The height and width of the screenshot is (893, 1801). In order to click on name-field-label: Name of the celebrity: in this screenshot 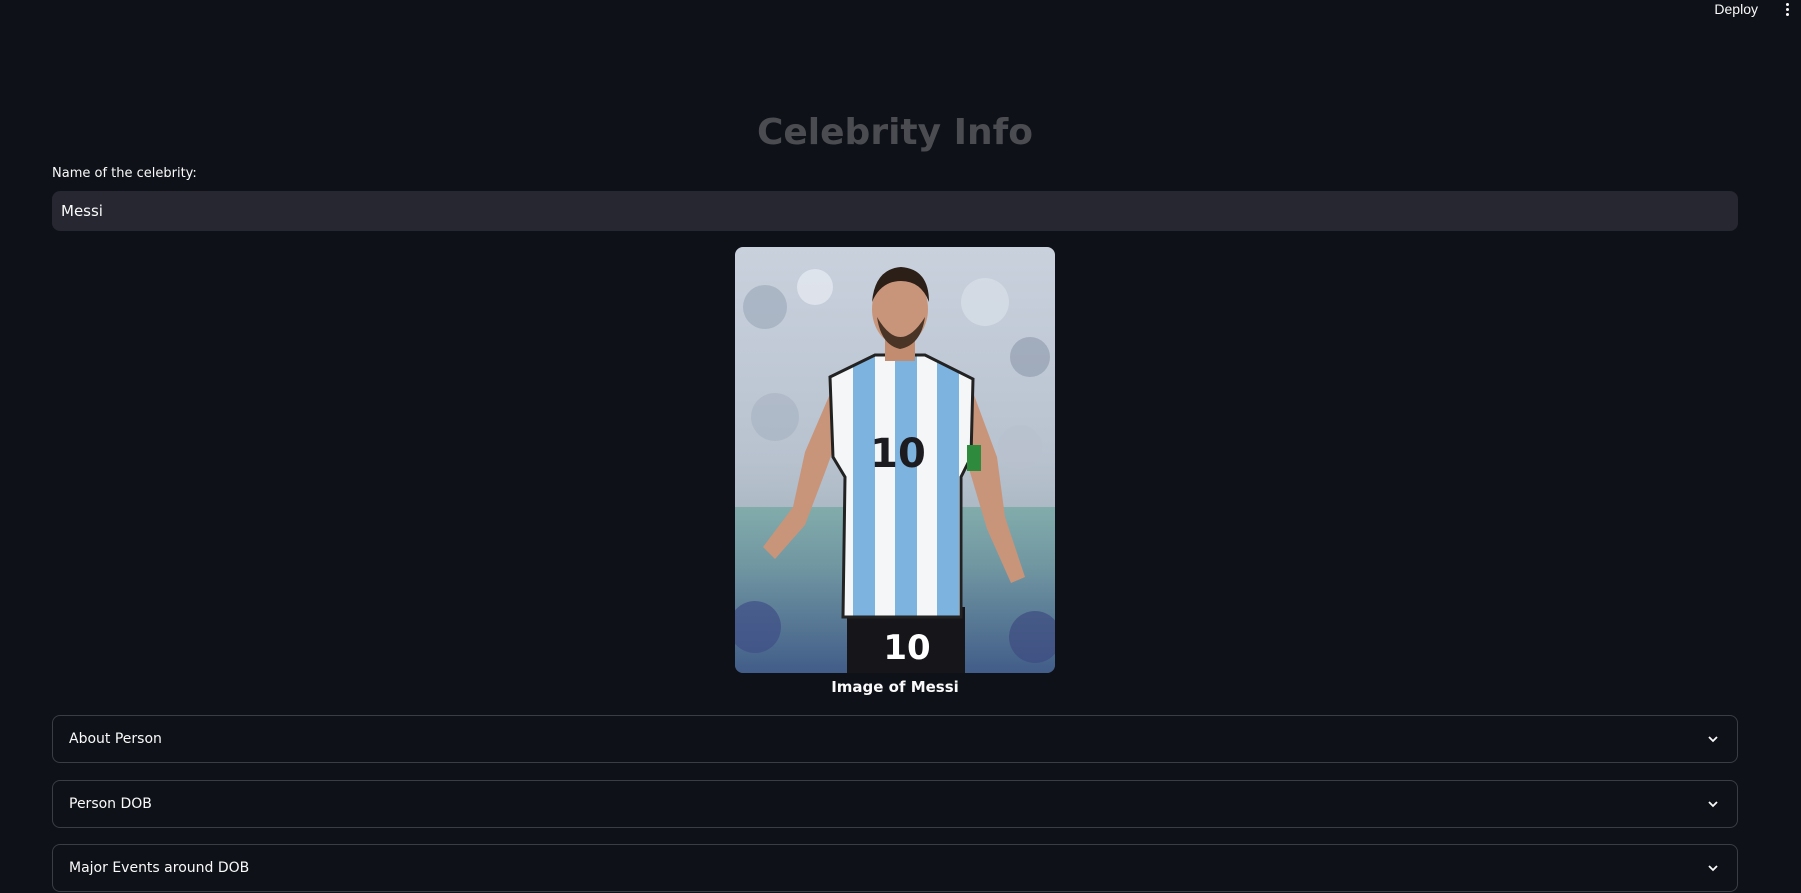, I will do `click(124, 173)`.